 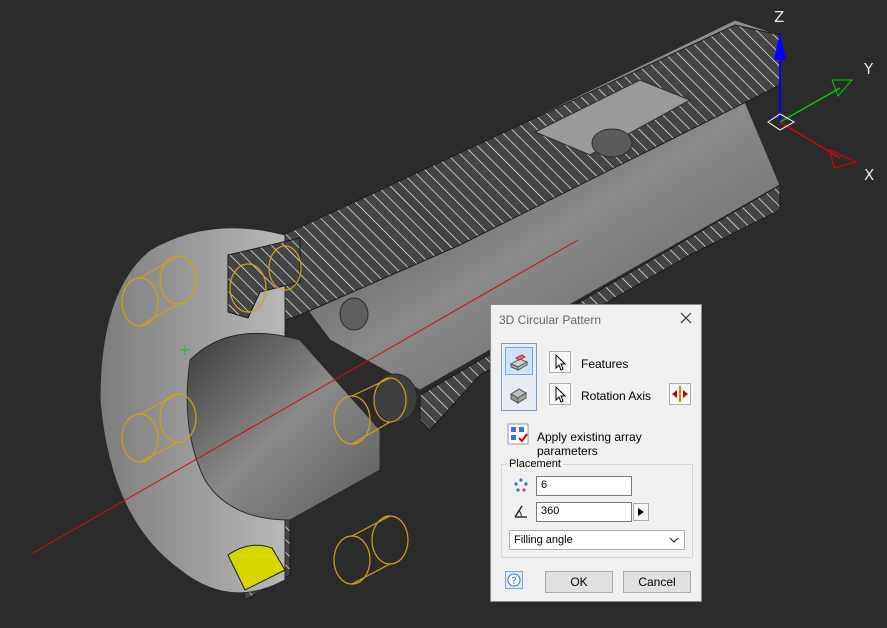 I want to click on close-icon, so click(x=686, y=318).